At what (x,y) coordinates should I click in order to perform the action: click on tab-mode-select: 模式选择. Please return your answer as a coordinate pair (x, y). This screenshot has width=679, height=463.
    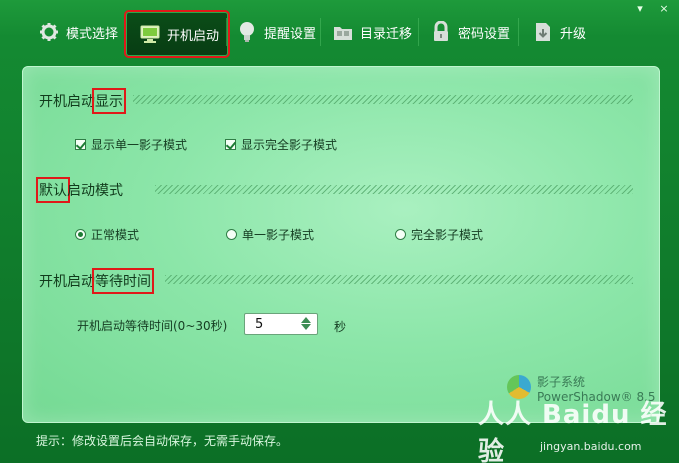
    Looking at the image, I should click on (78, 32).